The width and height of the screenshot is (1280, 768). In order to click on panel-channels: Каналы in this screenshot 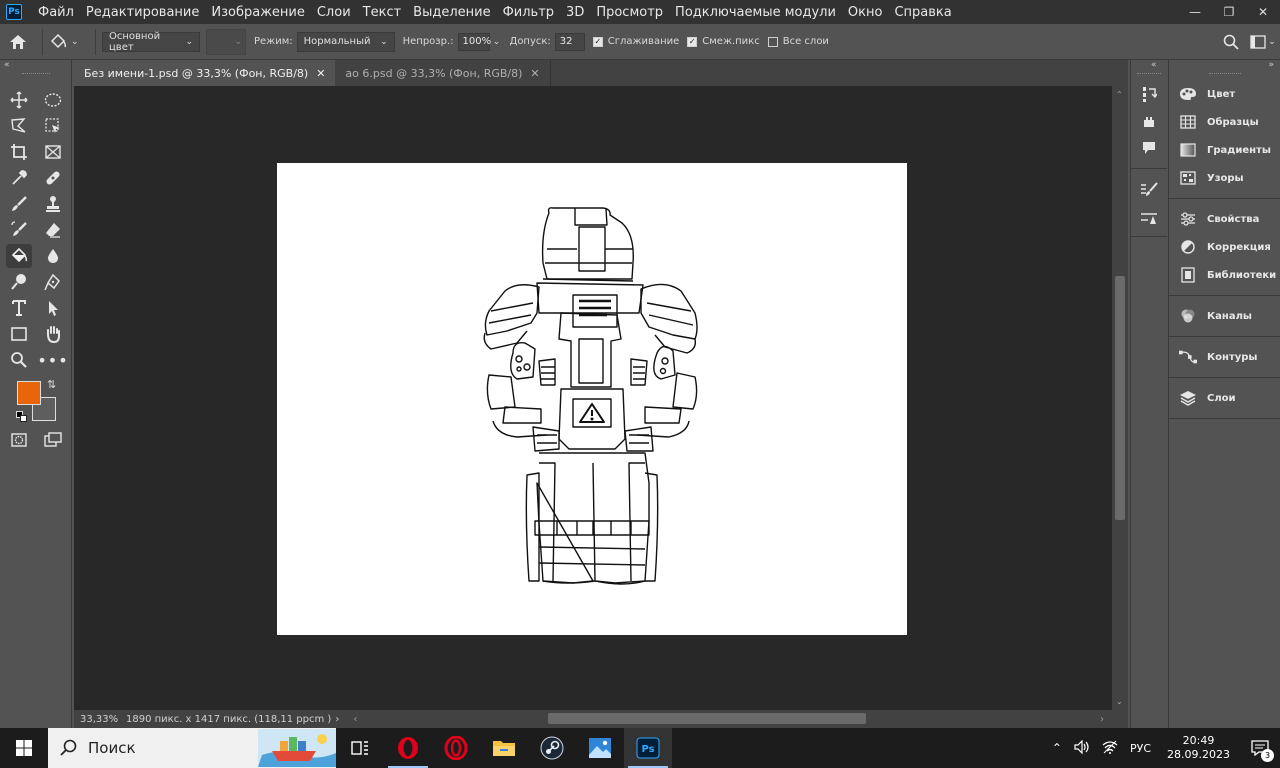, I will do `click(1215, 316)`.